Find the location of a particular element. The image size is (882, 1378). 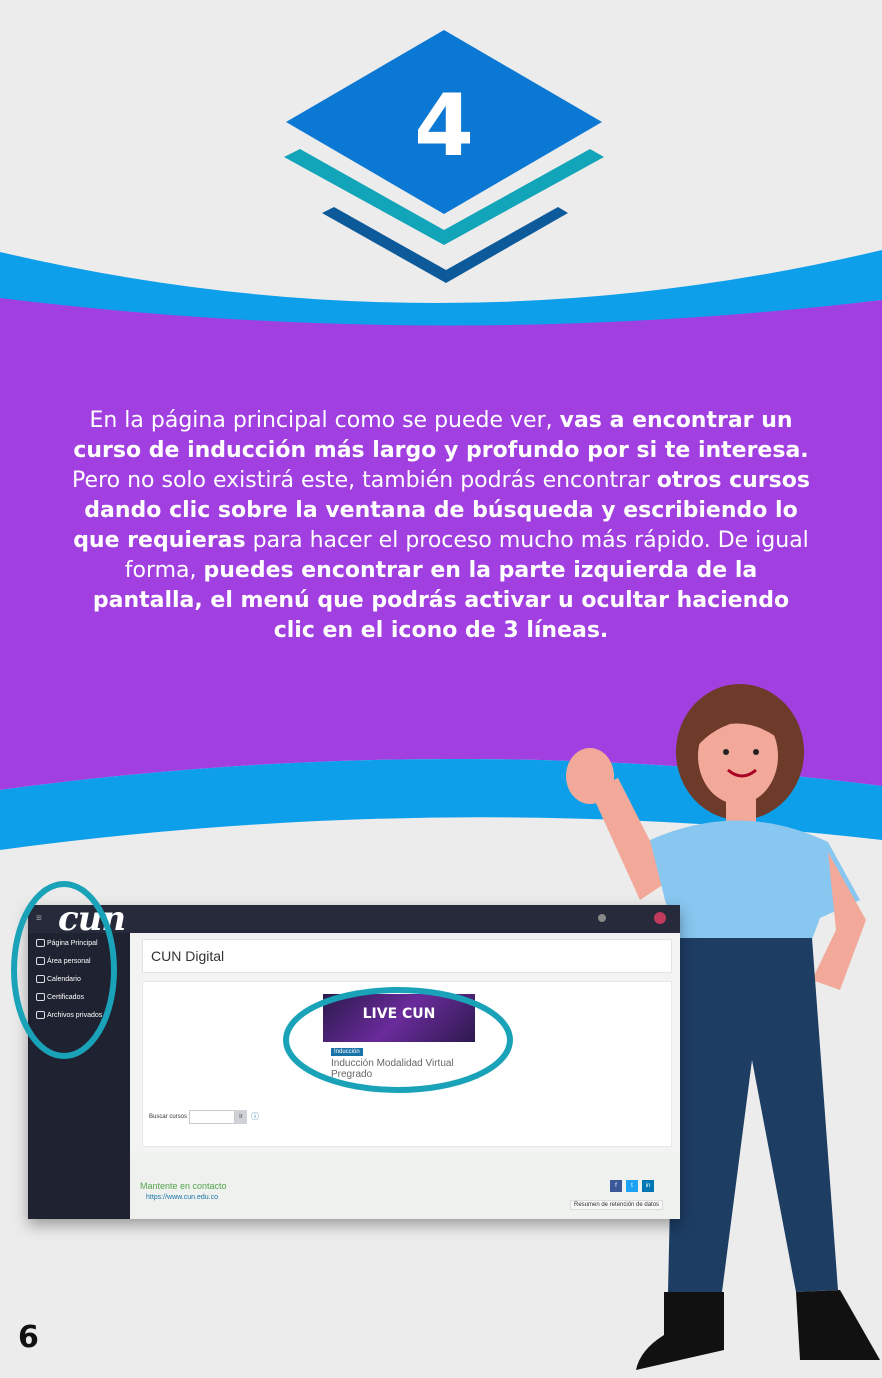

sidebar-item-files: Archivos privados is located at coordinates (69, 1015).